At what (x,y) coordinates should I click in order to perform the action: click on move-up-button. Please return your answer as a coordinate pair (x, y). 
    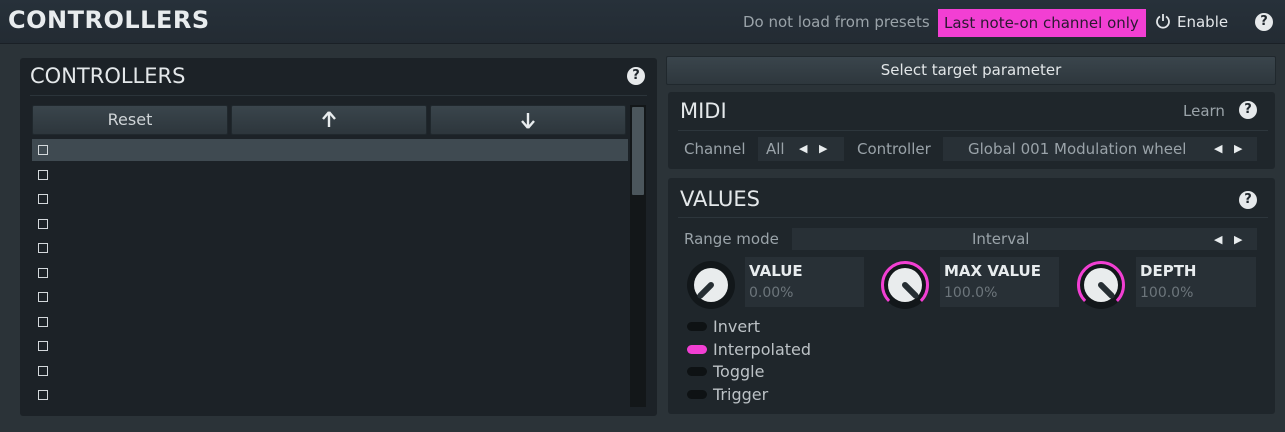
    Looking at the image, I should click on (329, 120).